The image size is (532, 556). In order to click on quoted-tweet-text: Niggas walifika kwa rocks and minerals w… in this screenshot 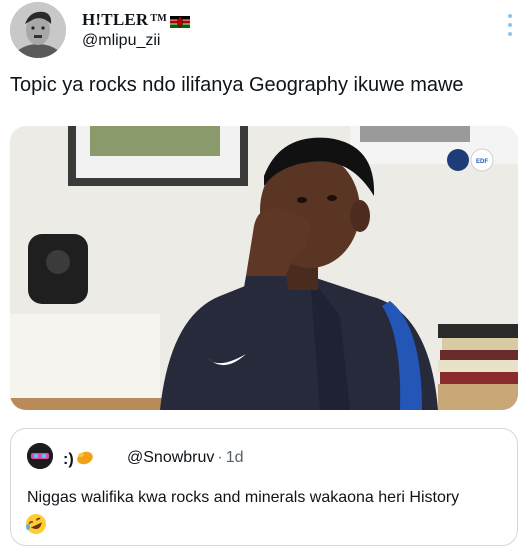, I will do `click(243, 497)`.